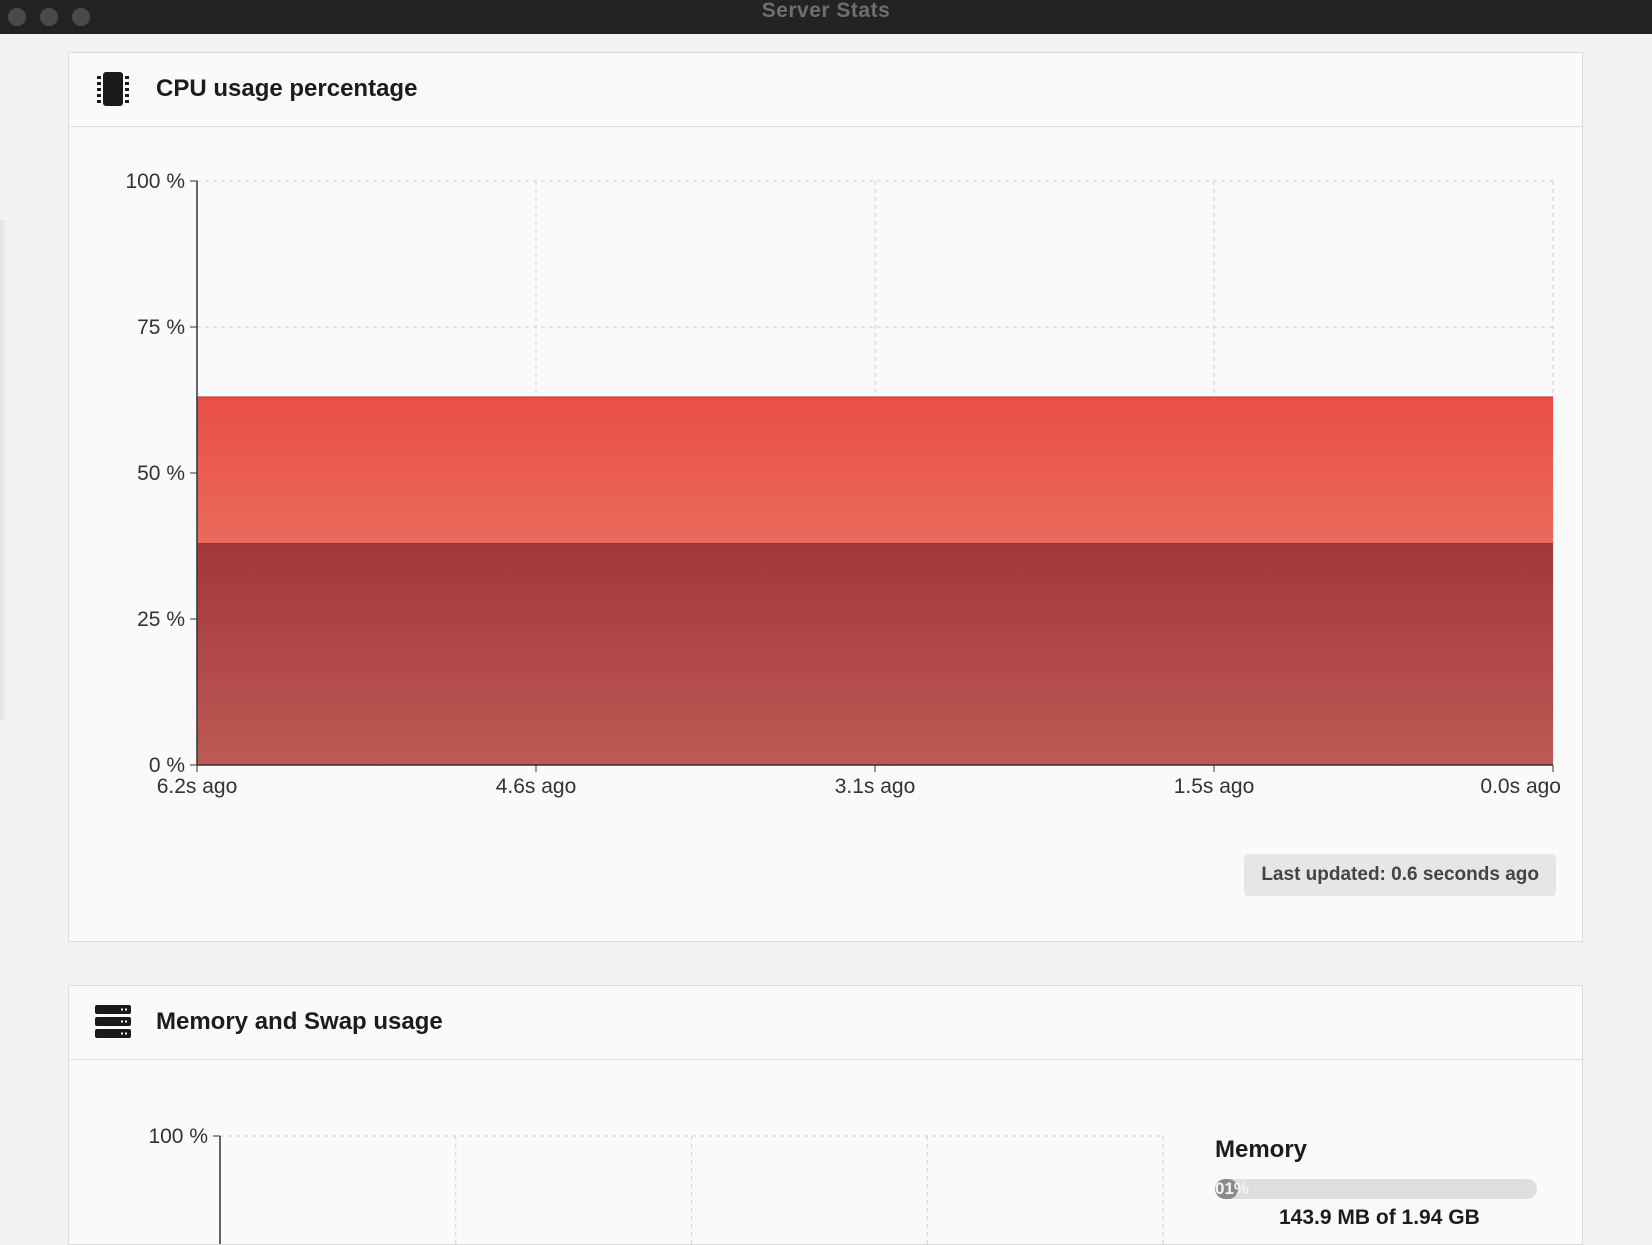 This screenshot has height=1245, width=1652. What do you see at coordinates (4, 470) in the screenshot?
I see `window-shadow` at bounding box center [4, 470].